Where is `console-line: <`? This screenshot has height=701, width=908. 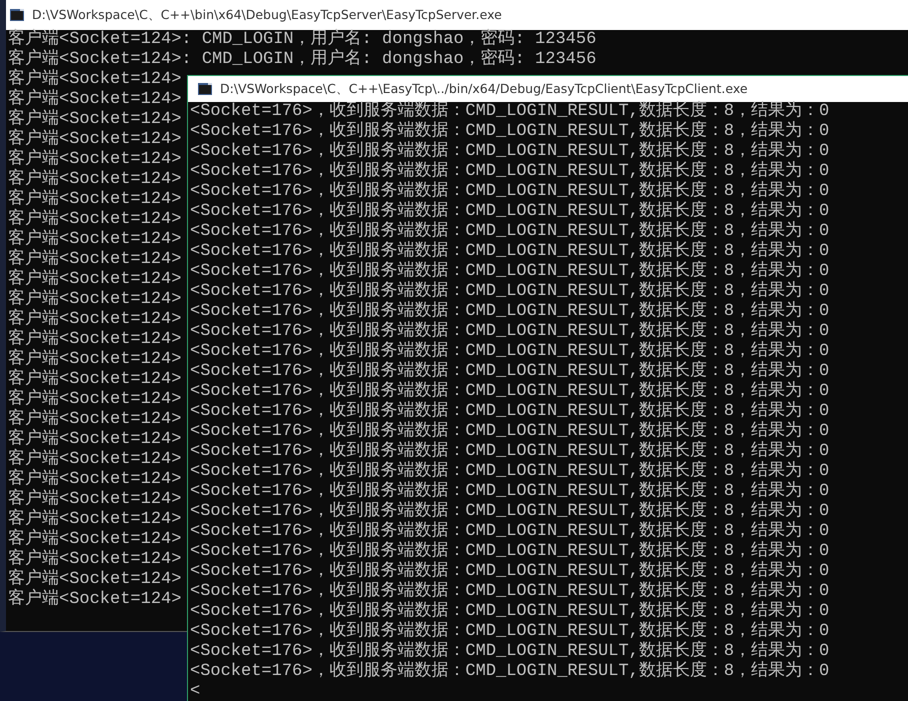
console-line: < is located at coordinates (195, 691).